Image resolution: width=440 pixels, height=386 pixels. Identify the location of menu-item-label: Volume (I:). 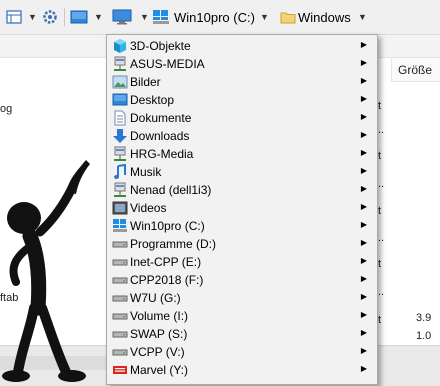
(159, 316).